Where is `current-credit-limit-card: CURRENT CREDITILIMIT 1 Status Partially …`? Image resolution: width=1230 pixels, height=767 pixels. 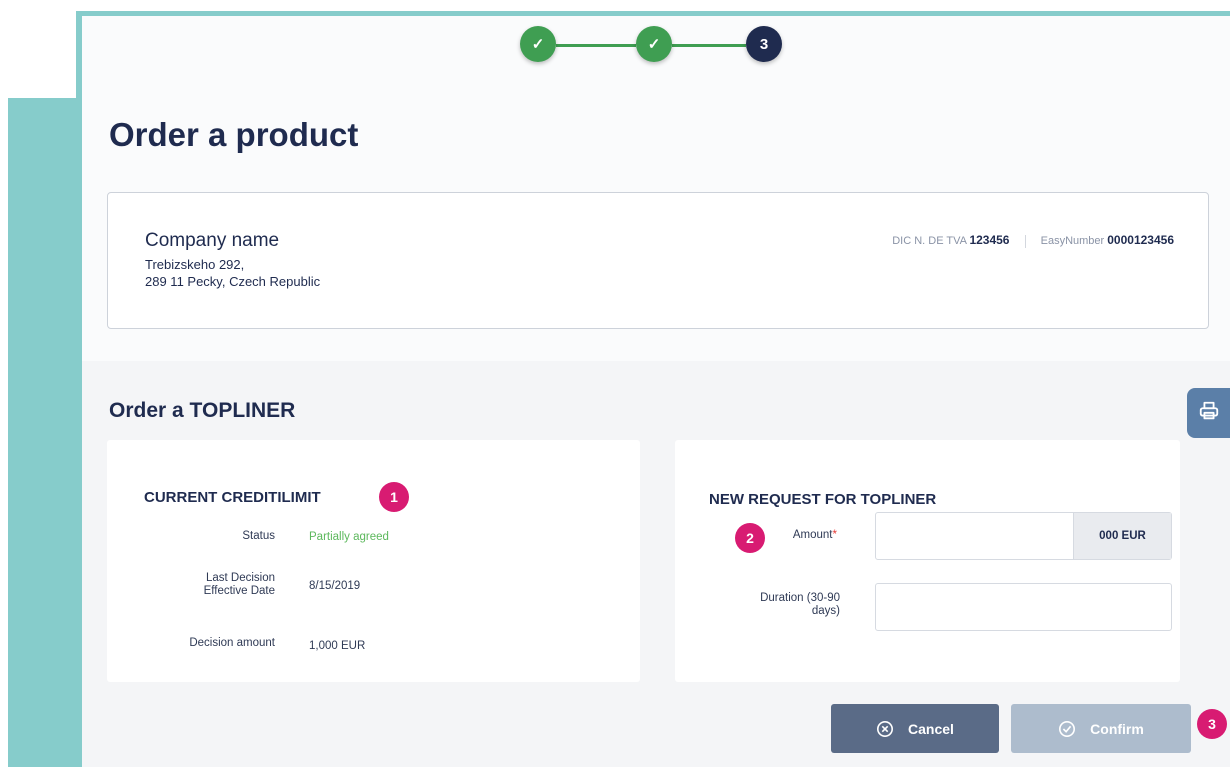
current-credit-limit-card: CURRENT CREDITILIMIT 1 Status Partially … is located at coordinates (373, 561).